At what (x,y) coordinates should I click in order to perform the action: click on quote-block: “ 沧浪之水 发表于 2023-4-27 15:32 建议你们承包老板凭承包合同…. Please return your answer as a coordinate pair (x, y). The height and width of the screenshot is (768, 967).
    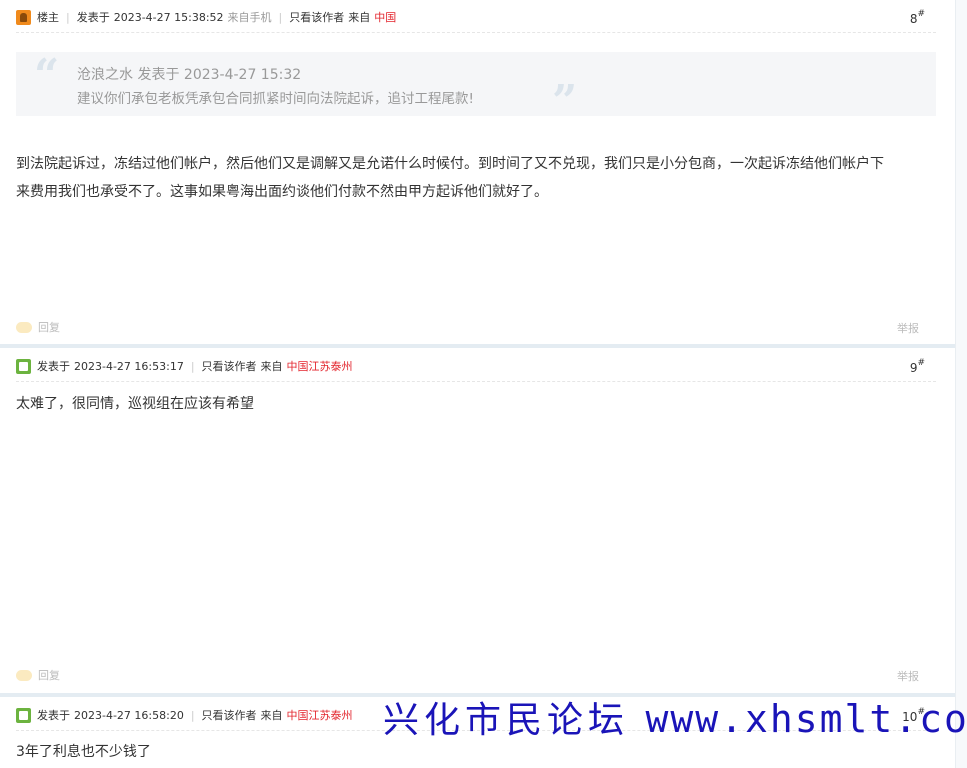
    Looking at the image, I should click on (476, 87).